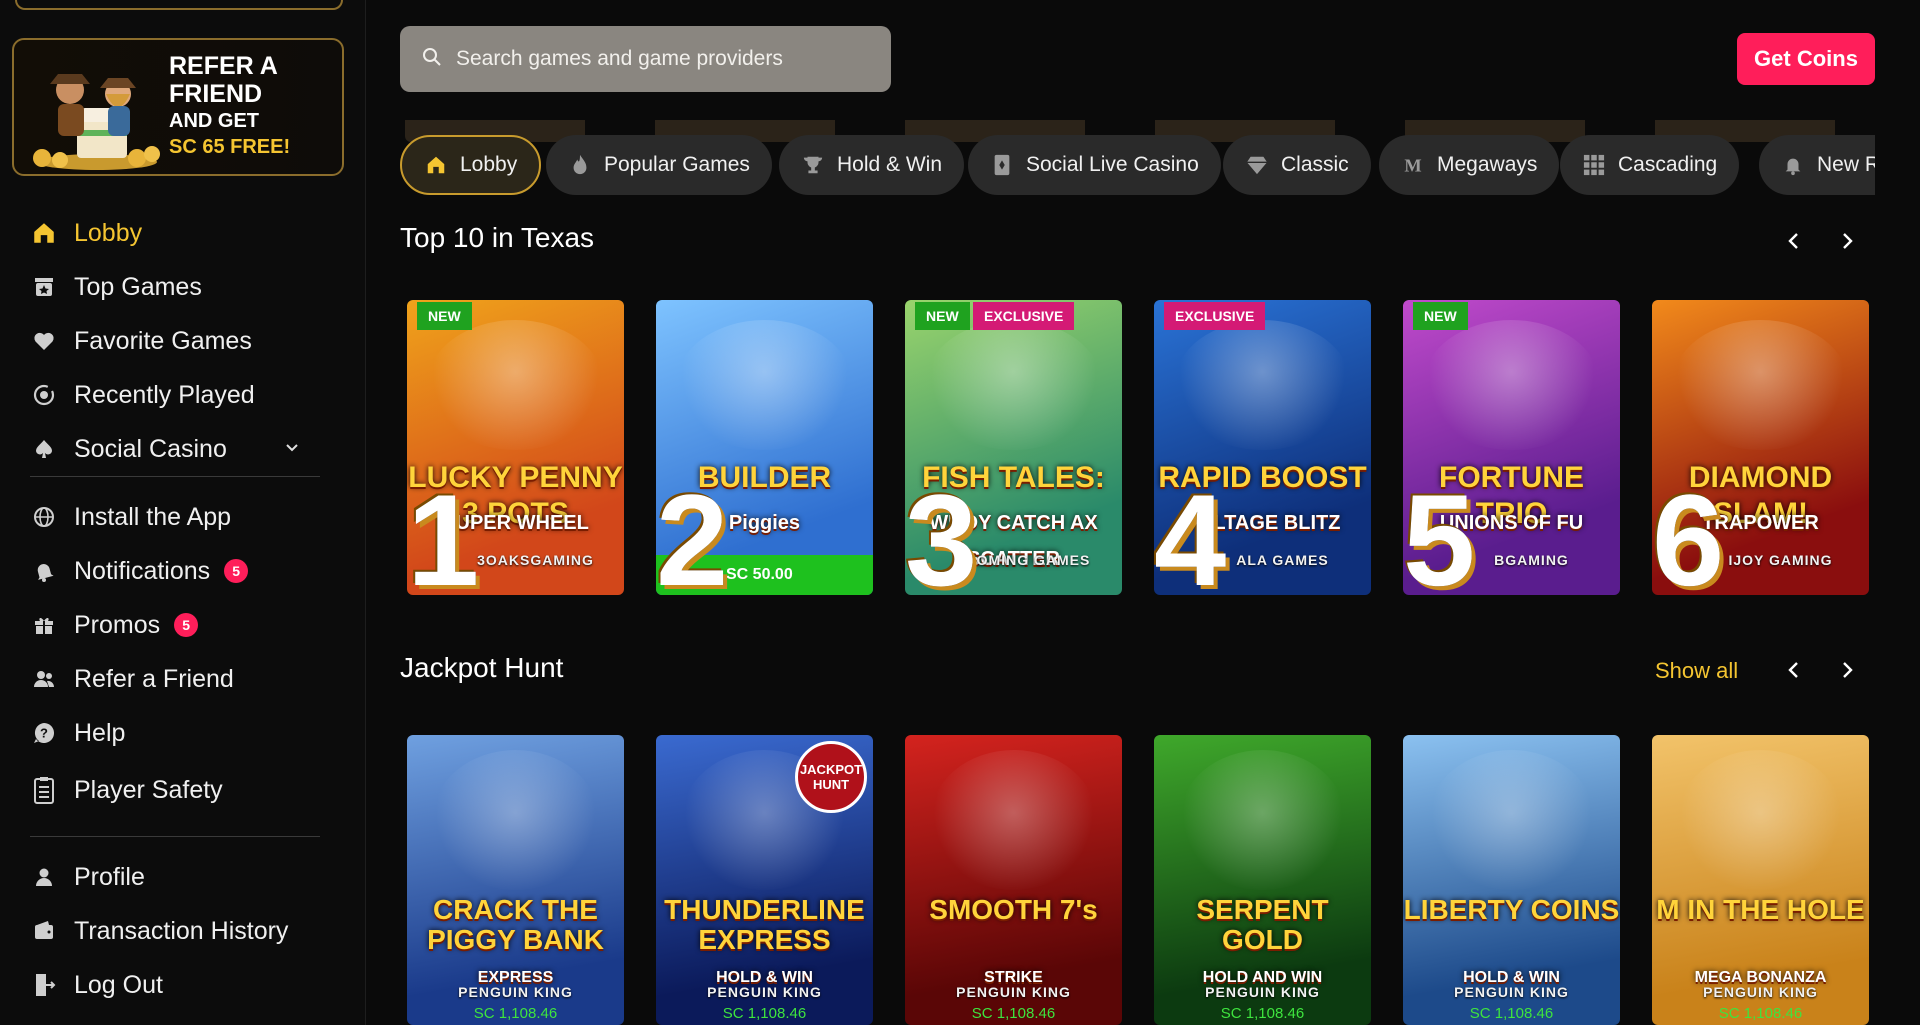  I want to click on top10-next-arrow-icon, so click(1847, 241).